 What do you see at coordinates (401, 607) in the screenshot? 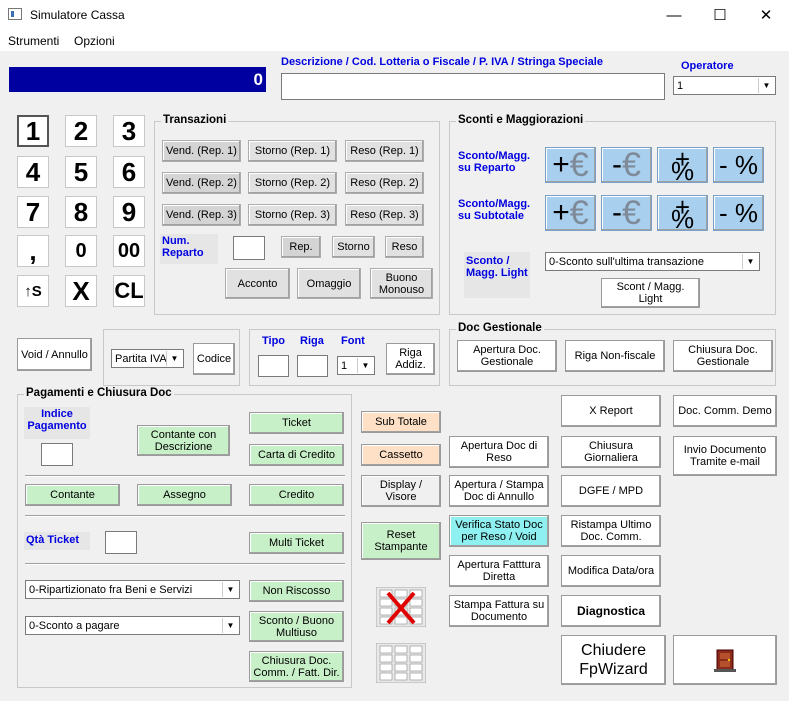
I see `keypad-disabled-icon` at bounding box center [401, 607].